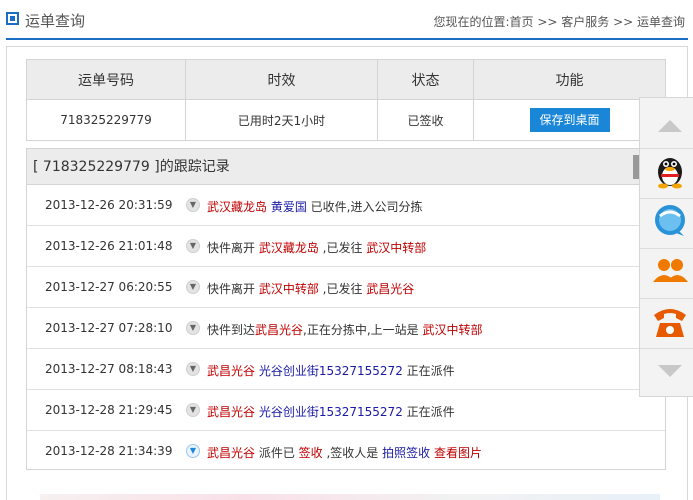  I want to click on highlighted-text: 查看图片, so click(457, 453).